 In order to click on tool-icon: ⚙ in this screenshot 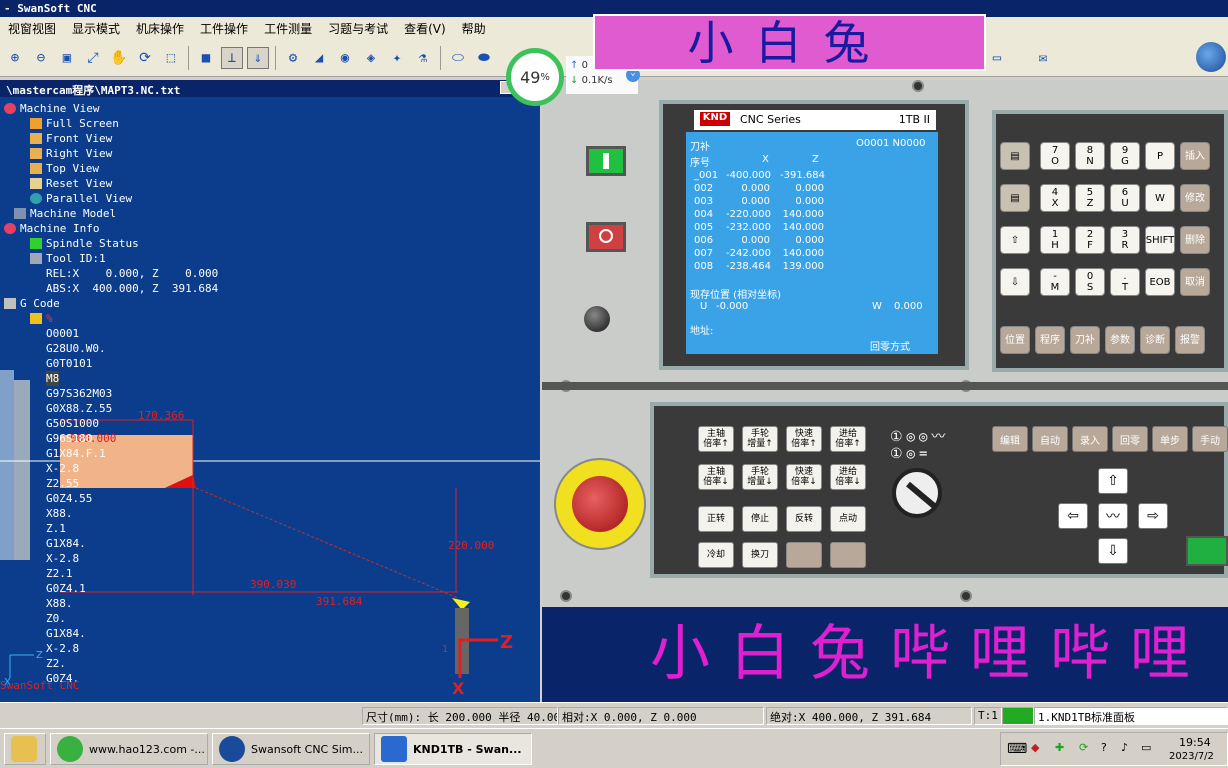, I will do `click(293, 58)`.